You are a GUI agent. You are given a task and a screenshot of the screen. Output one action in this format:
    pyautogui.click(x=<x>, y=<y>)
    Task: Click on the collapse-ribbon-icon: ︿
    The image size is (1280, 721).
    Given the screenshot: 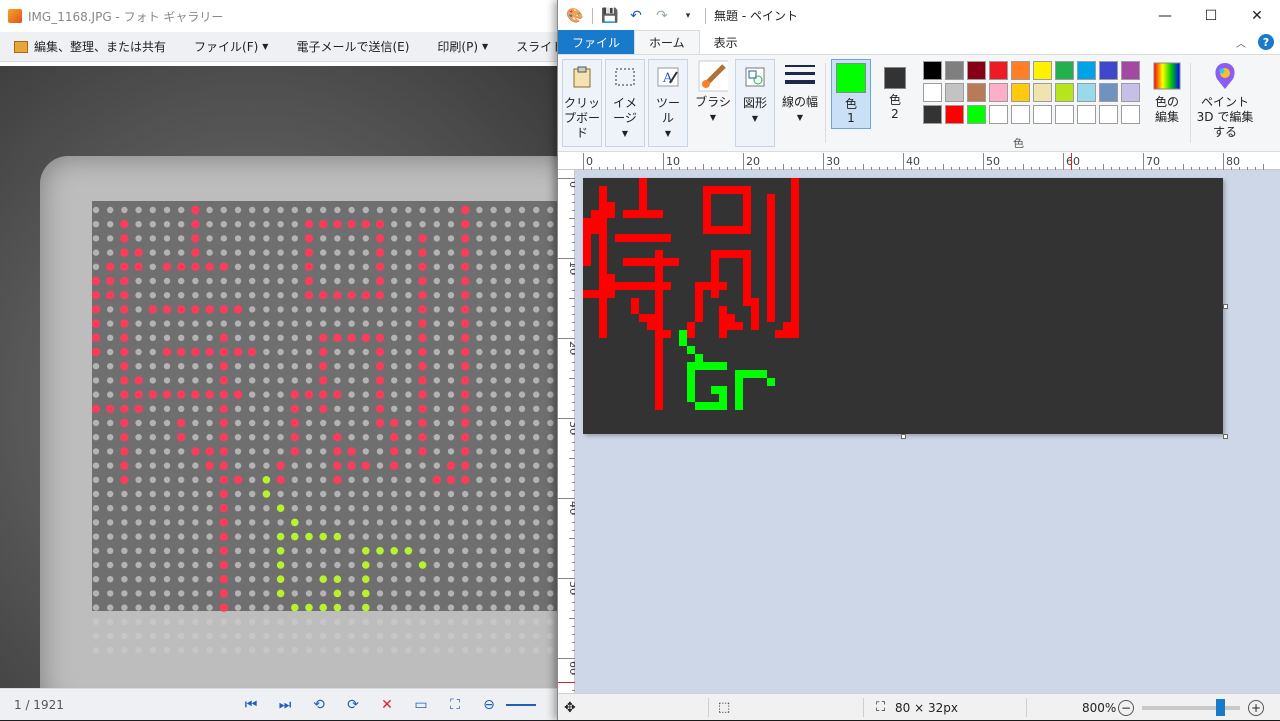 What is the action you would take?
    pyautogui.click(x=1241, y=42)
    